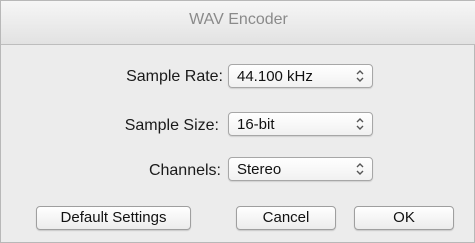  What do you see at coordinates (300, 124) in the screenshot?
I see `sample-size-popup: 16-bit` at bounding box center [300, 124].